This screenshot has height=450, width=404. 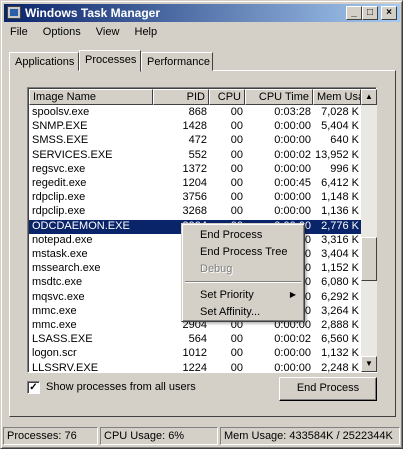 What do you see at coordinates (146, 31) in the screenshot?
I see `menu-help: Help` at bounding box center [146, 31].